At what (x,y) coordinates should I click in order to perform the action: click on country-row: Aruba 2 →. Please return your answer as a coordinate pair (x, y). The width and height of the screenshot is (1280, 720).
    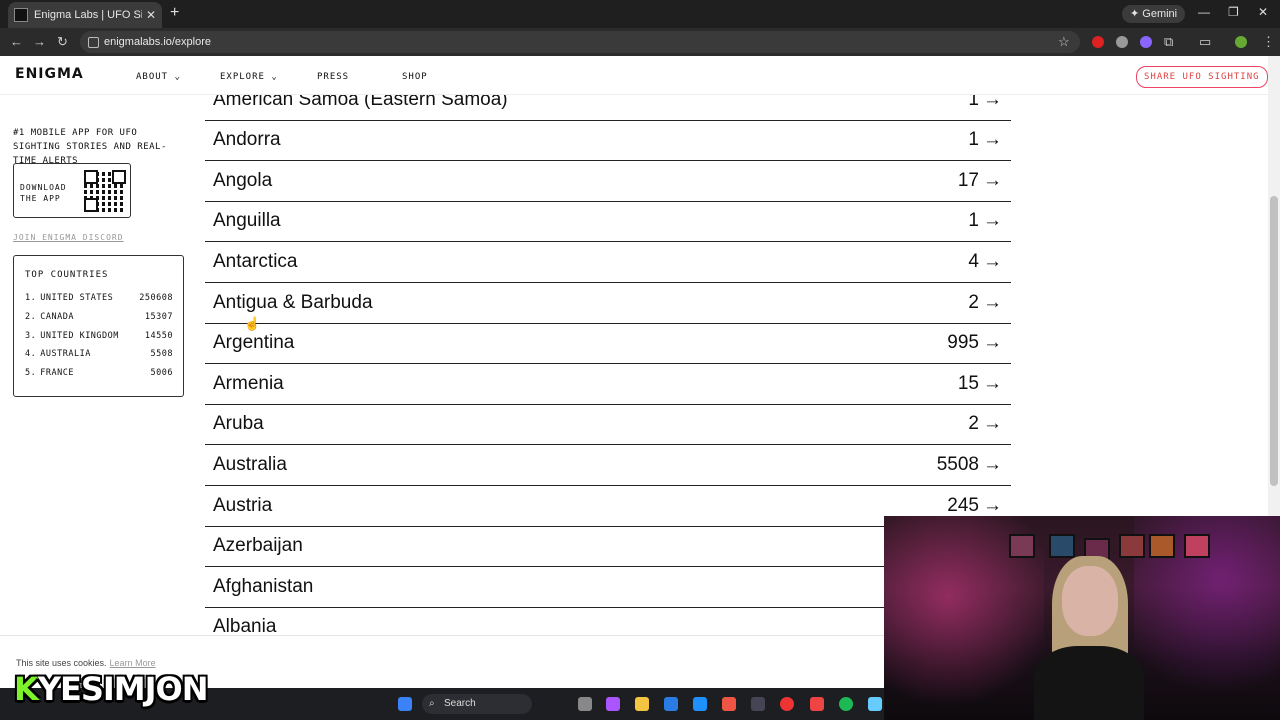
    Looking at the image, I should click on (608, 425).